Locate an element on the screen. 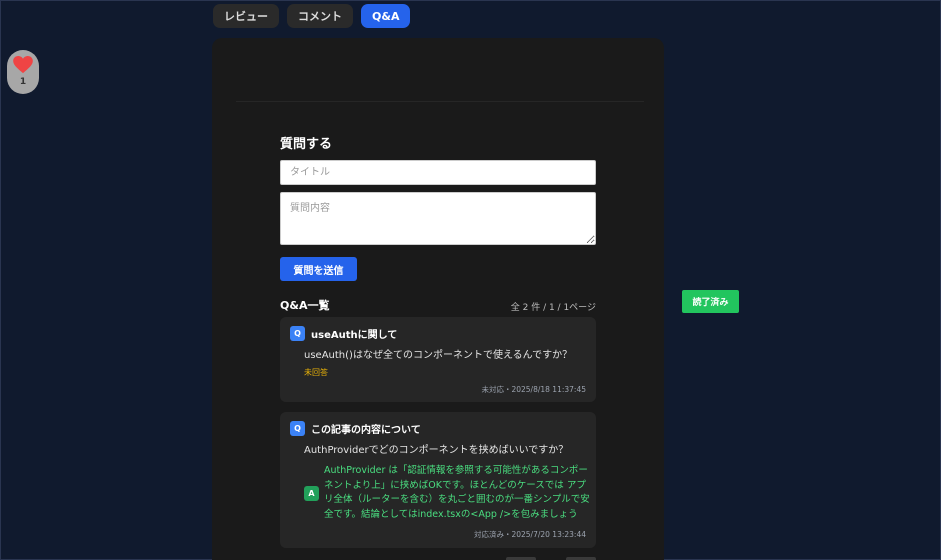 Image resolution: width=941 pixels, height=560 pixels. heart-icon is located at coordinates (23, 65).